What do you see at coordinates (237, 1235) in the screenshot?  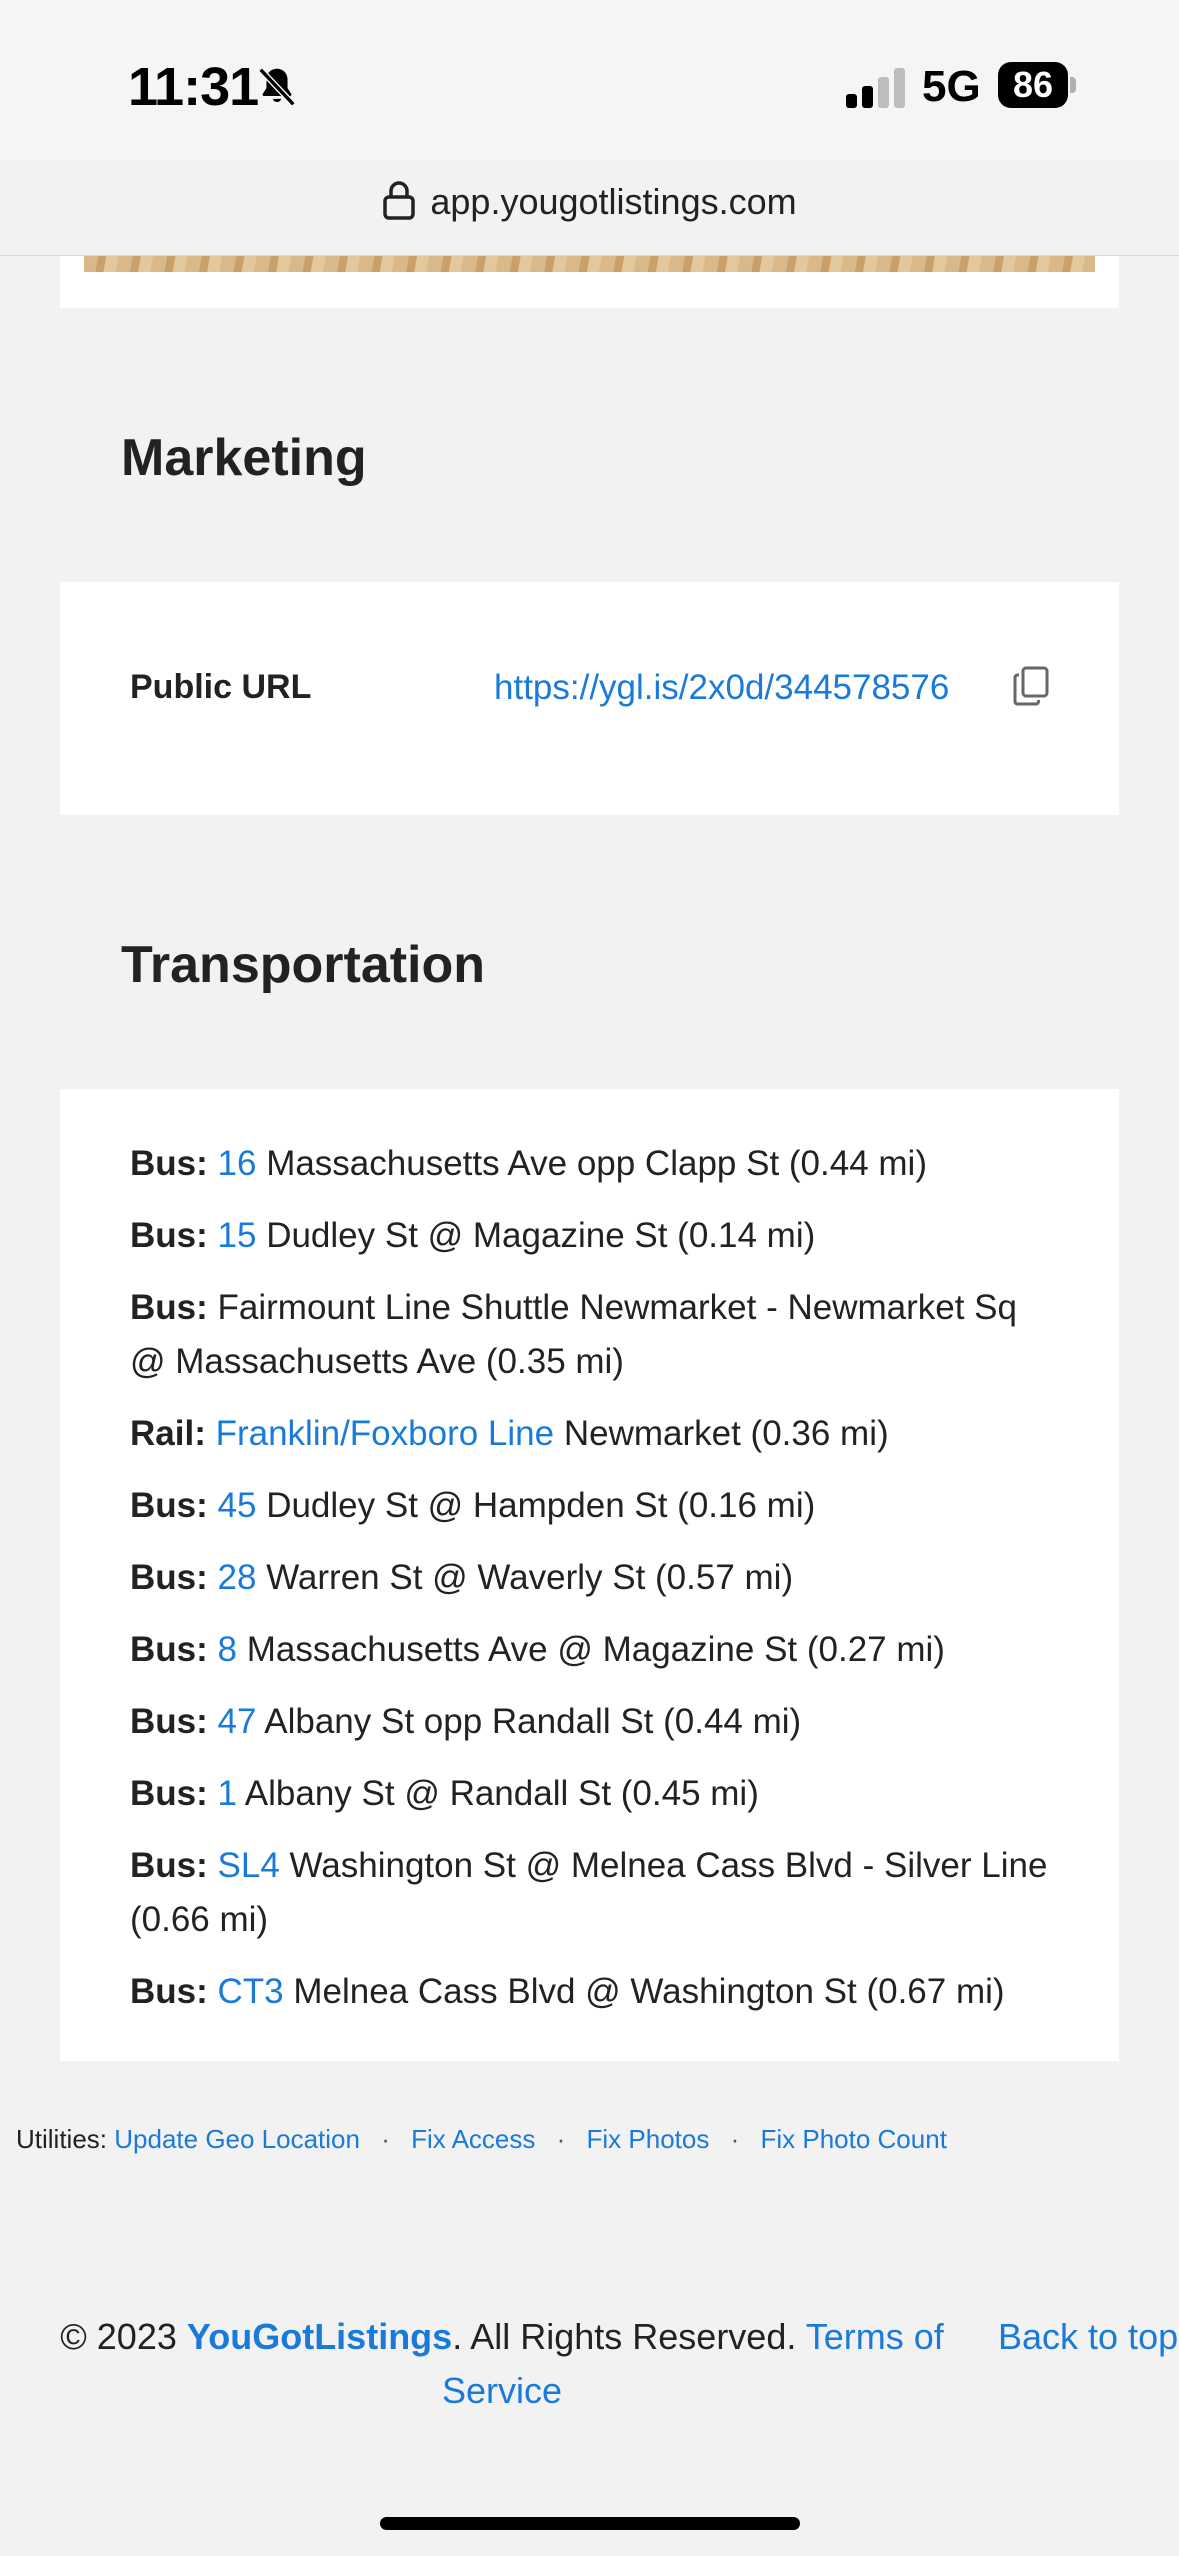 I see `transit-route-link: 15` at bounding box center [237, 1235].